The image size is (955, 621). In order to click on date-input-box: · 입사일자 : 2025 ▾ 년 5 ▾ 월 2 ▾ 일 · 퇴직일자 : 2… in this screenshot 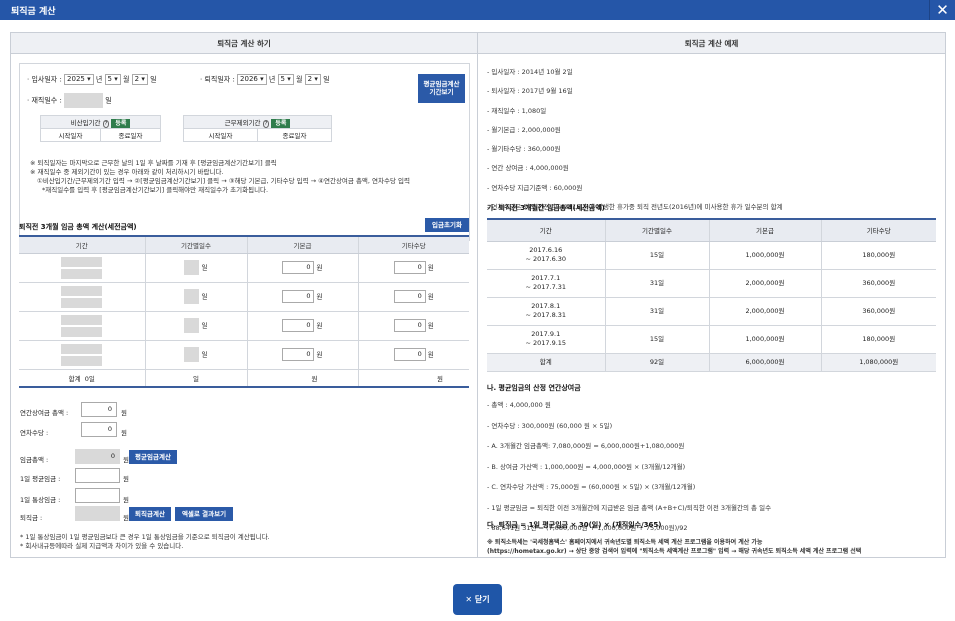, I will do `click(244, 152)`.